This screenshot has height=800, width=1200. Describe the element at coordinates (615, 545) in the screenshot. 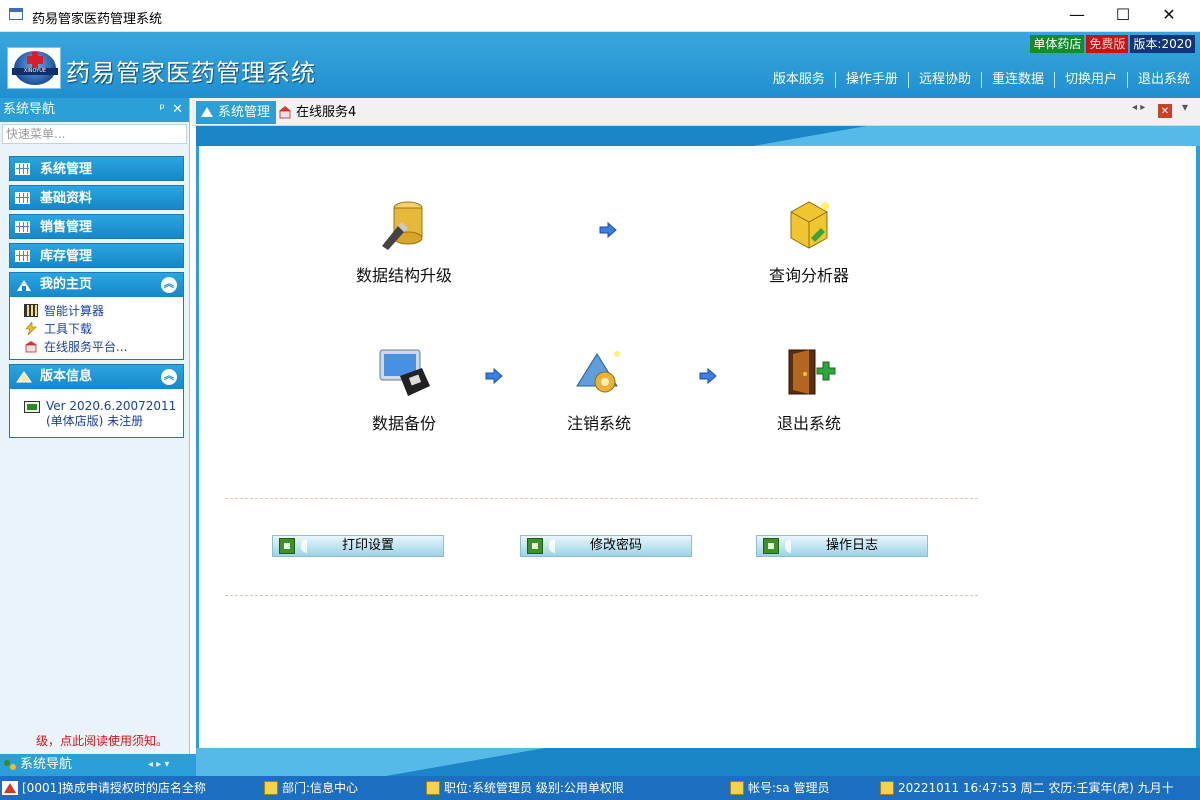

I see `button-label: 修改密码` at that location.